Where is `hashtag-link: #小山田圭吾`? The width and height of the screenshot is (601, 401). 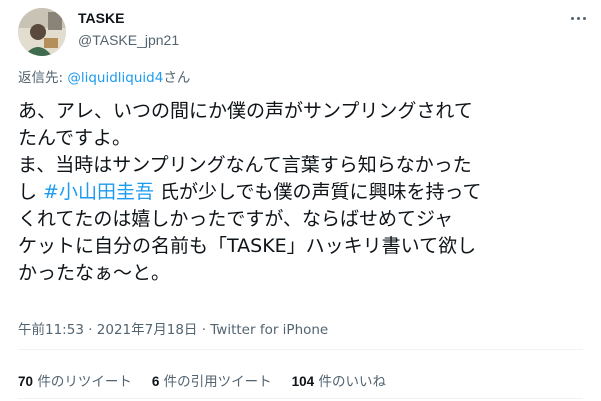 hashtag-link: #小山田圭吾 is located at coordinates (98, 192).